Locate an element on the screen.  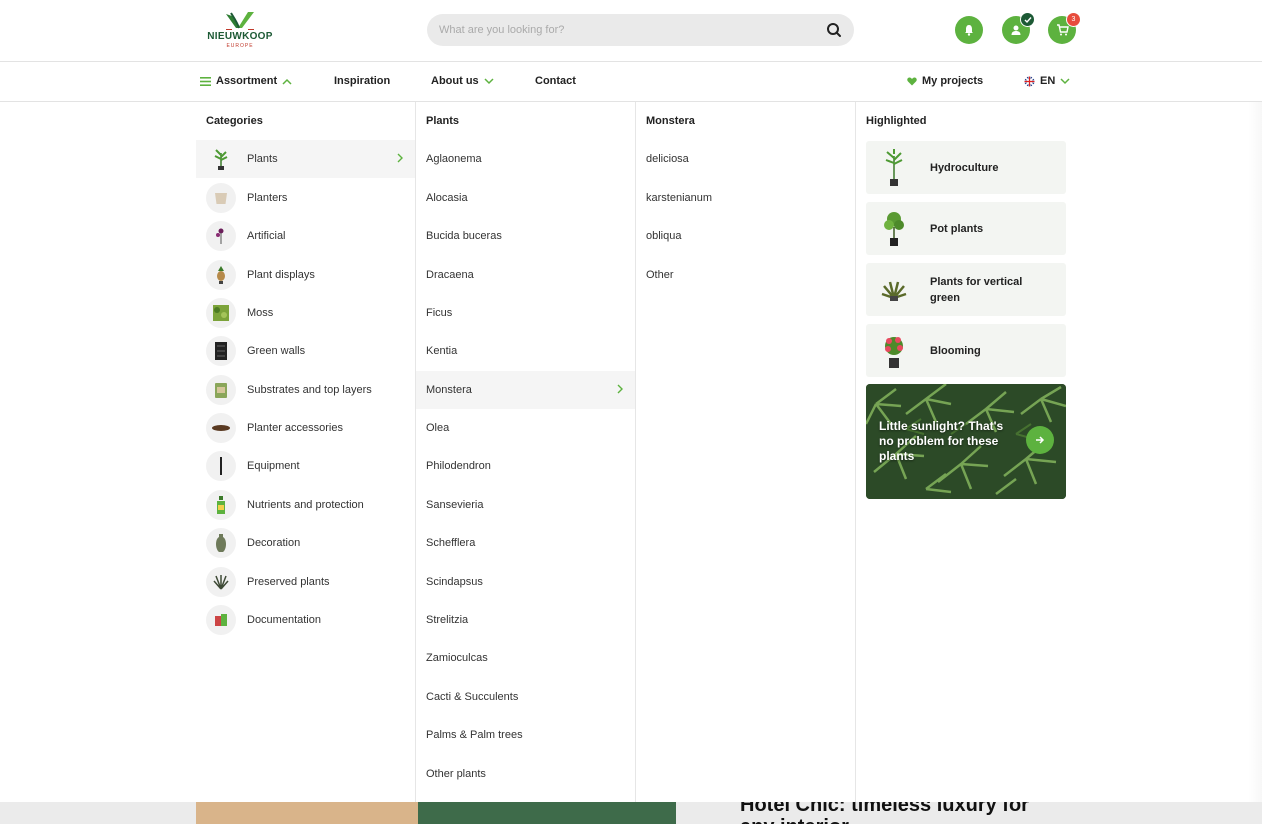
monstera-other: Other is located at coordinates (745, 275).